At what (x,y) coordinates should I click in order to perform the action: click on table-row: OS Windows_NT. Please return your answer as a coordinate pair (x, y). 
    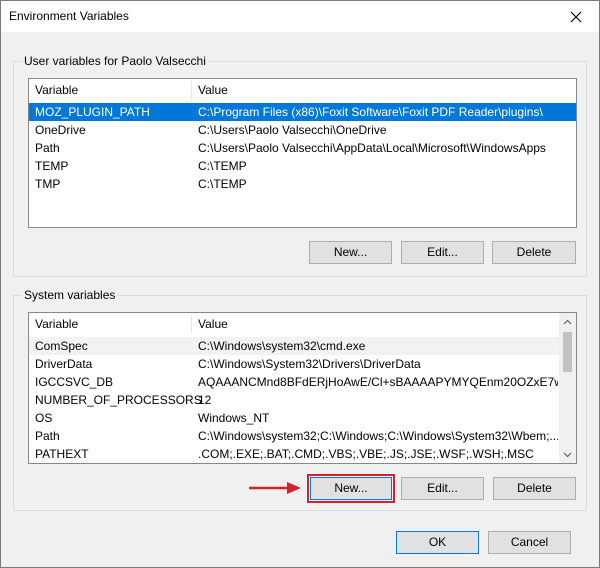
    Looking at the image, I should click on (295, 418).